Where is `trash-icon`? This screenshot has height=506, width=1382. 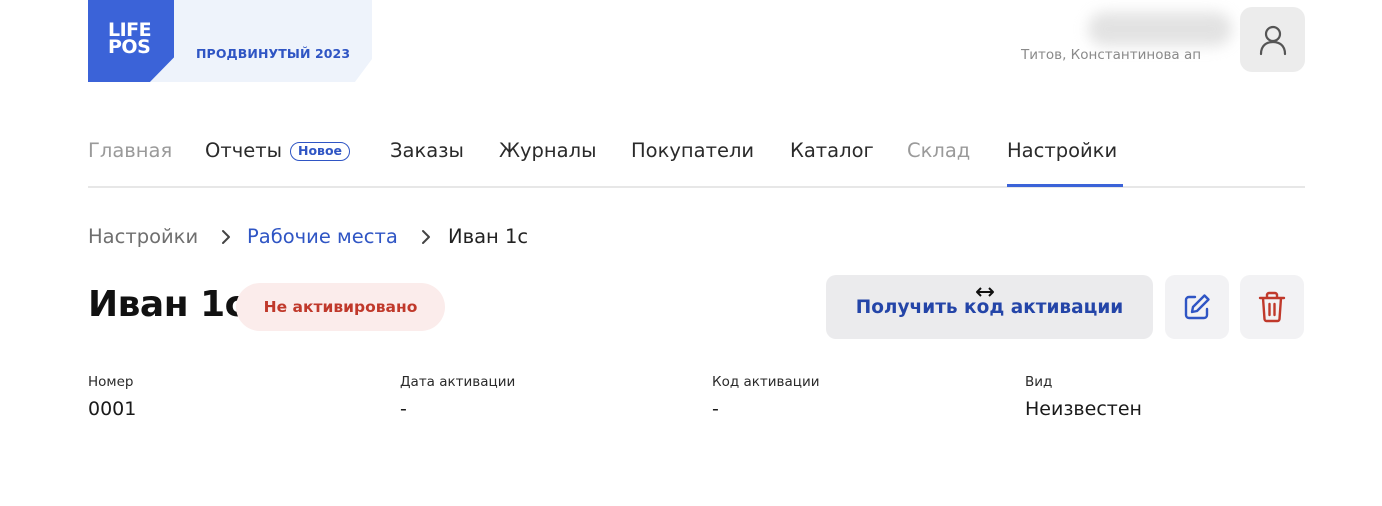
trash-icon is located at coordinates (1272, 307).